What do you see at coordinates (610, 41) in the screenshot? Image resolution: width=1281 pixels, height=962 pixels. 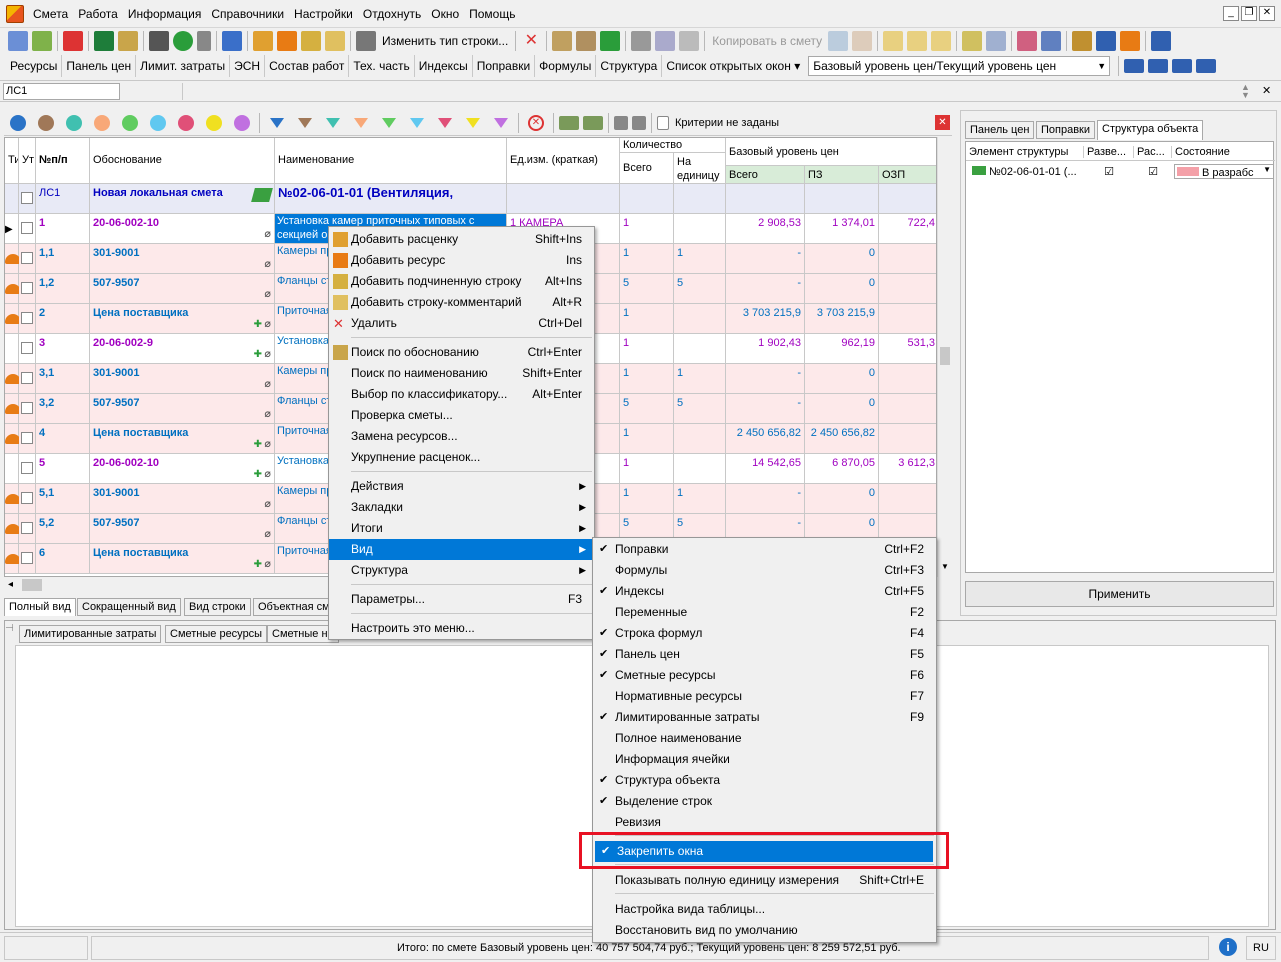 I see `up-icon` at bounding box center [610, 41].